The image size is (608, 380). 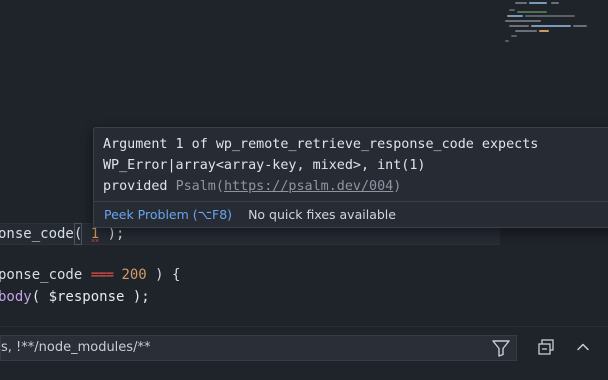 What do you see at coordinates (199, 186) in the screenshot?
I see `problem-source: Psalm(` at bounding box center [199, 186].